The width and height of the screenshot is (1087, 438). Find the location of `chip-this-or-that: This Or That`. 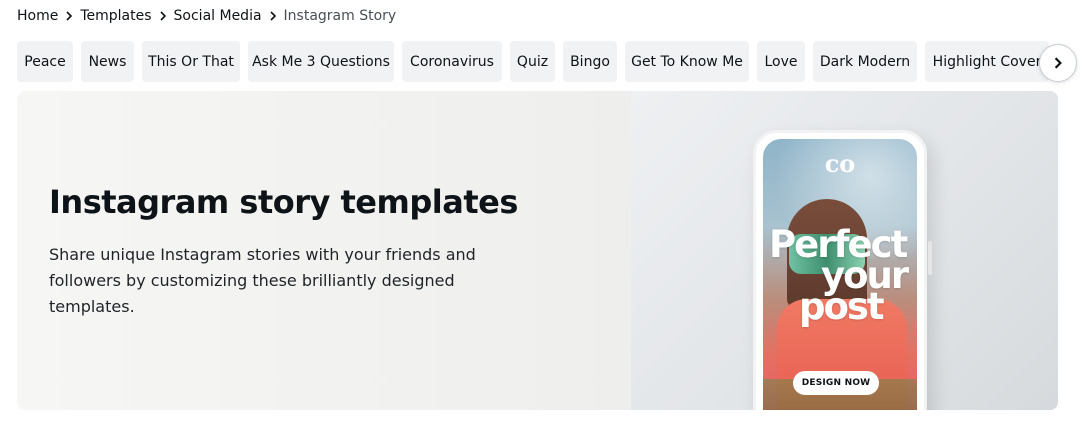

chip-this-or-that: This Or That is located at coordinates (191, 61).